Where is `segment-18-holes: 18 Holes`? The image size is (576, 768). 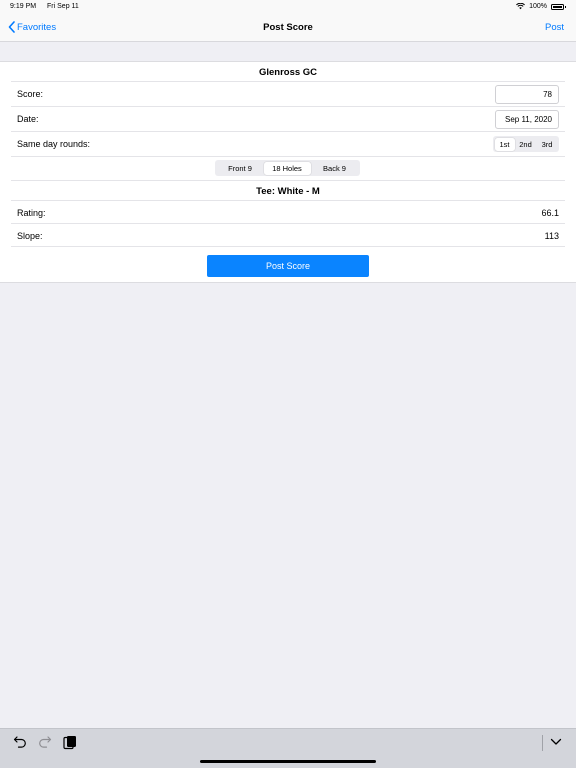
segment-18-holes: 18 Holes is located at coordinates (287, 168).